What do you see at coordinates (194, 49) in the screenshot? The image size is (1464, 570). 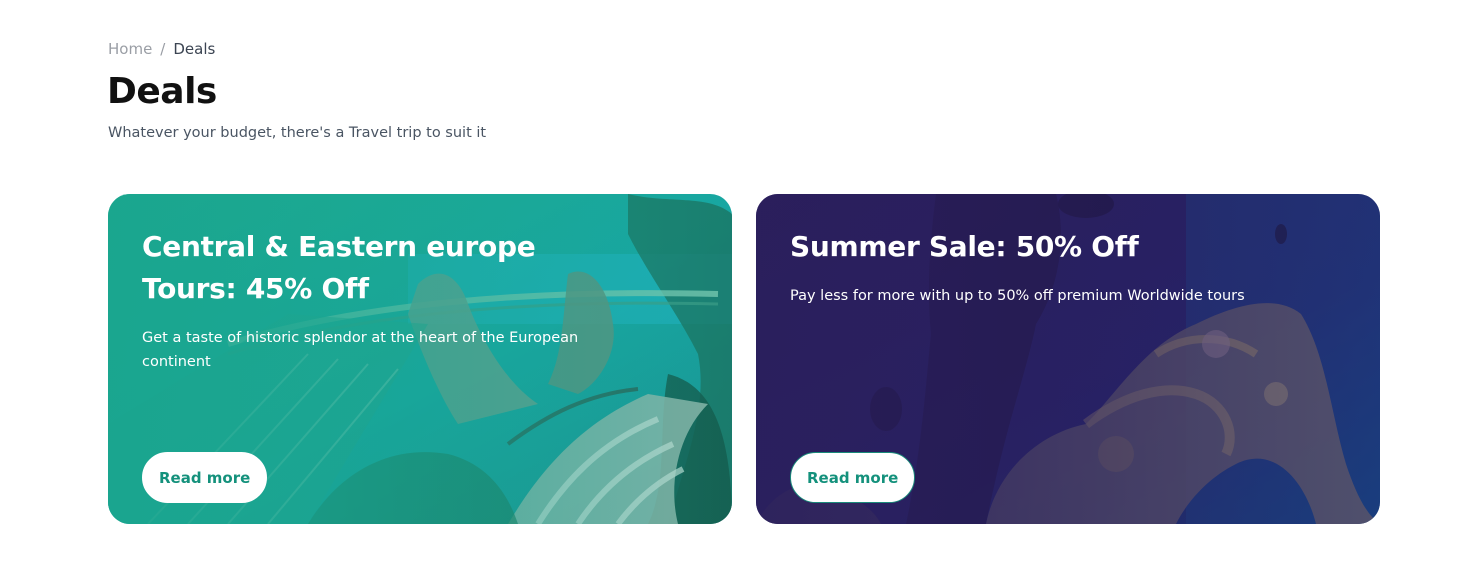 I see `breadcrumb-current: Deals` at bounding box center [194, 49].